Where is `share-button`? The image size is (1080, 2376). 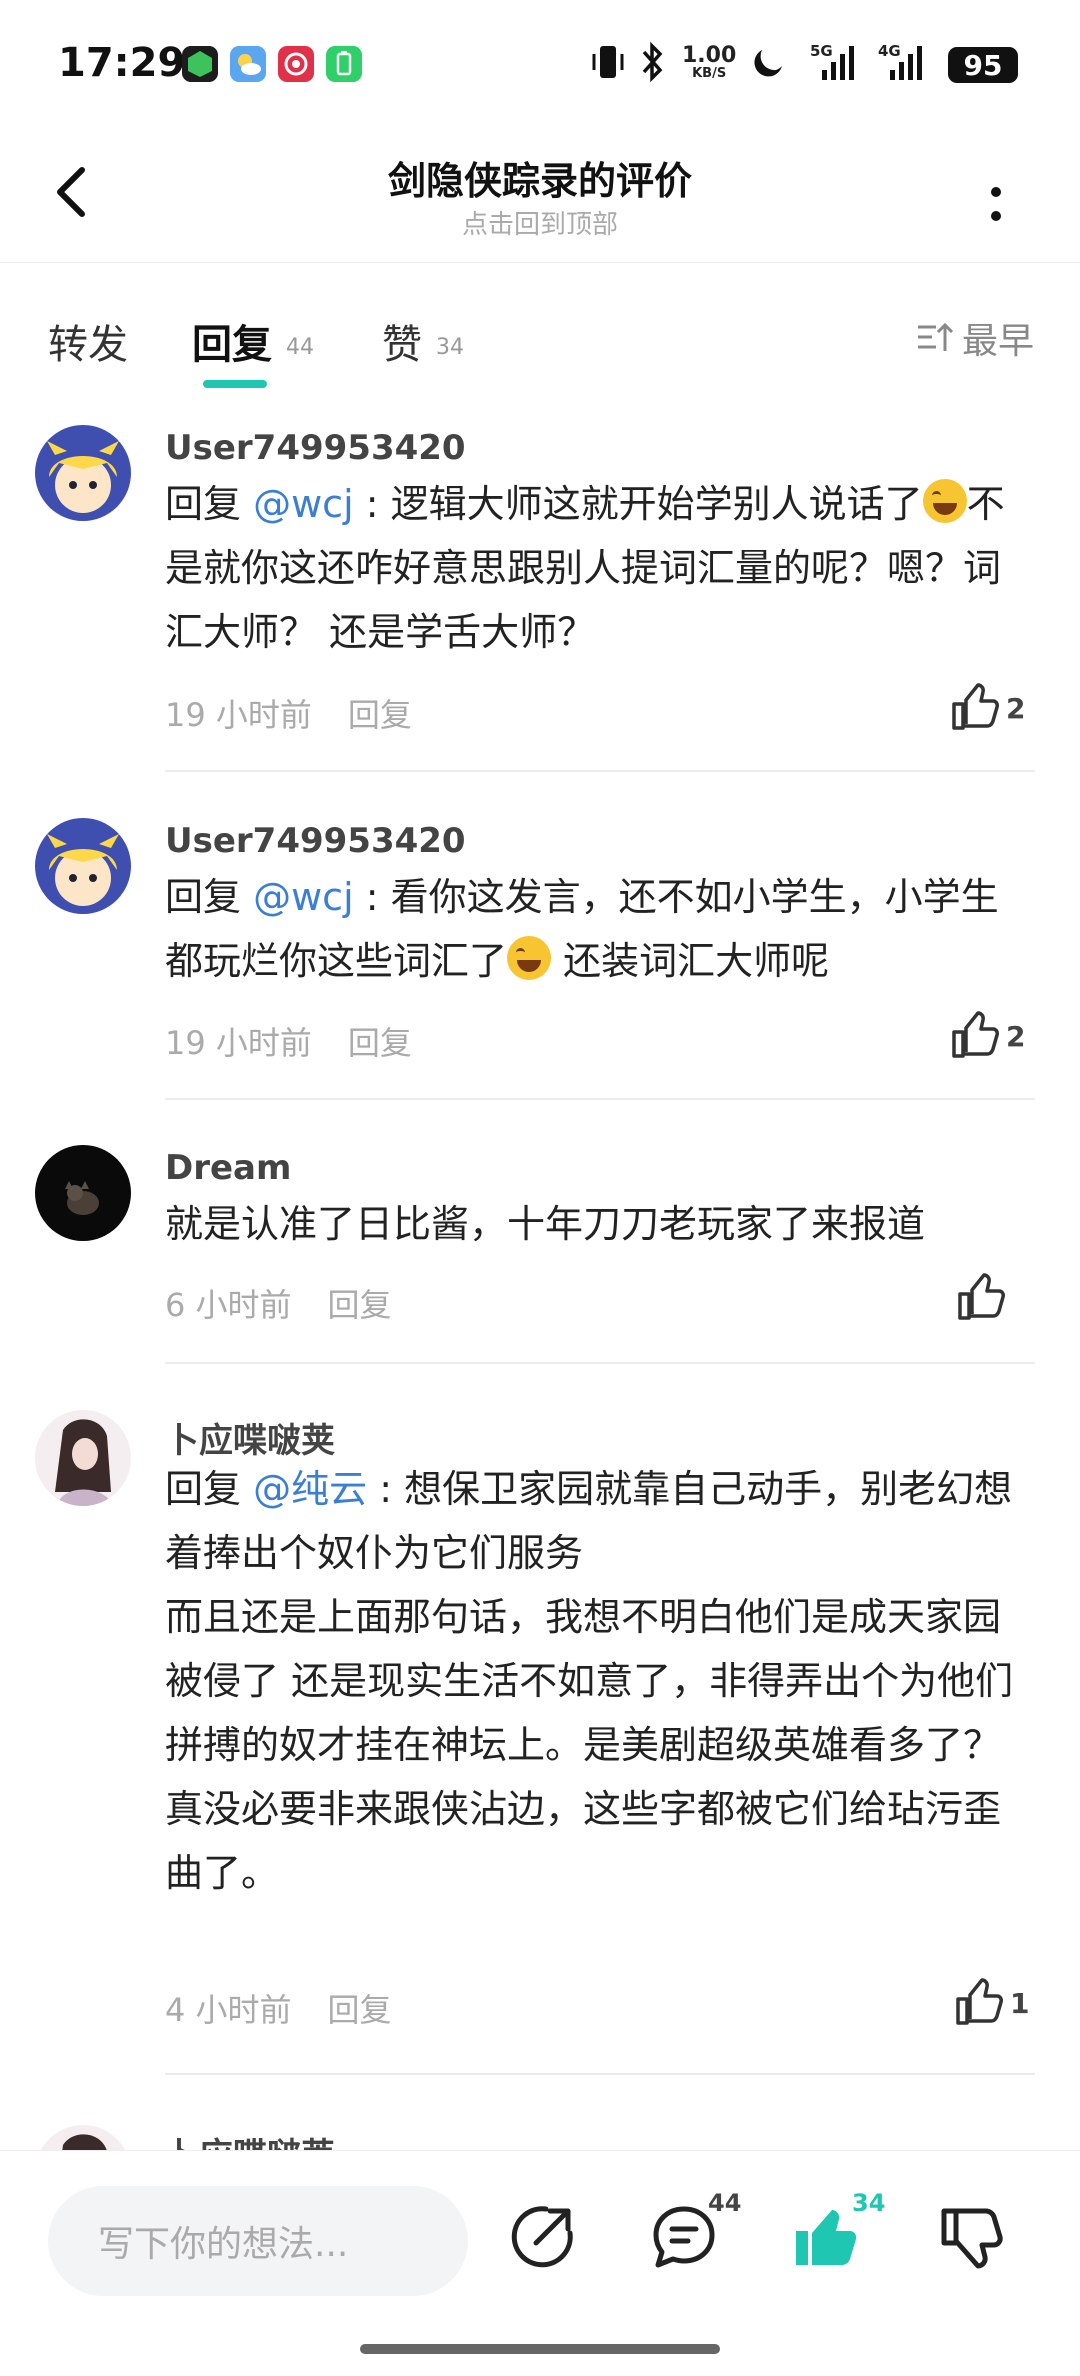
share-button is located at coordinates (542, 2237).